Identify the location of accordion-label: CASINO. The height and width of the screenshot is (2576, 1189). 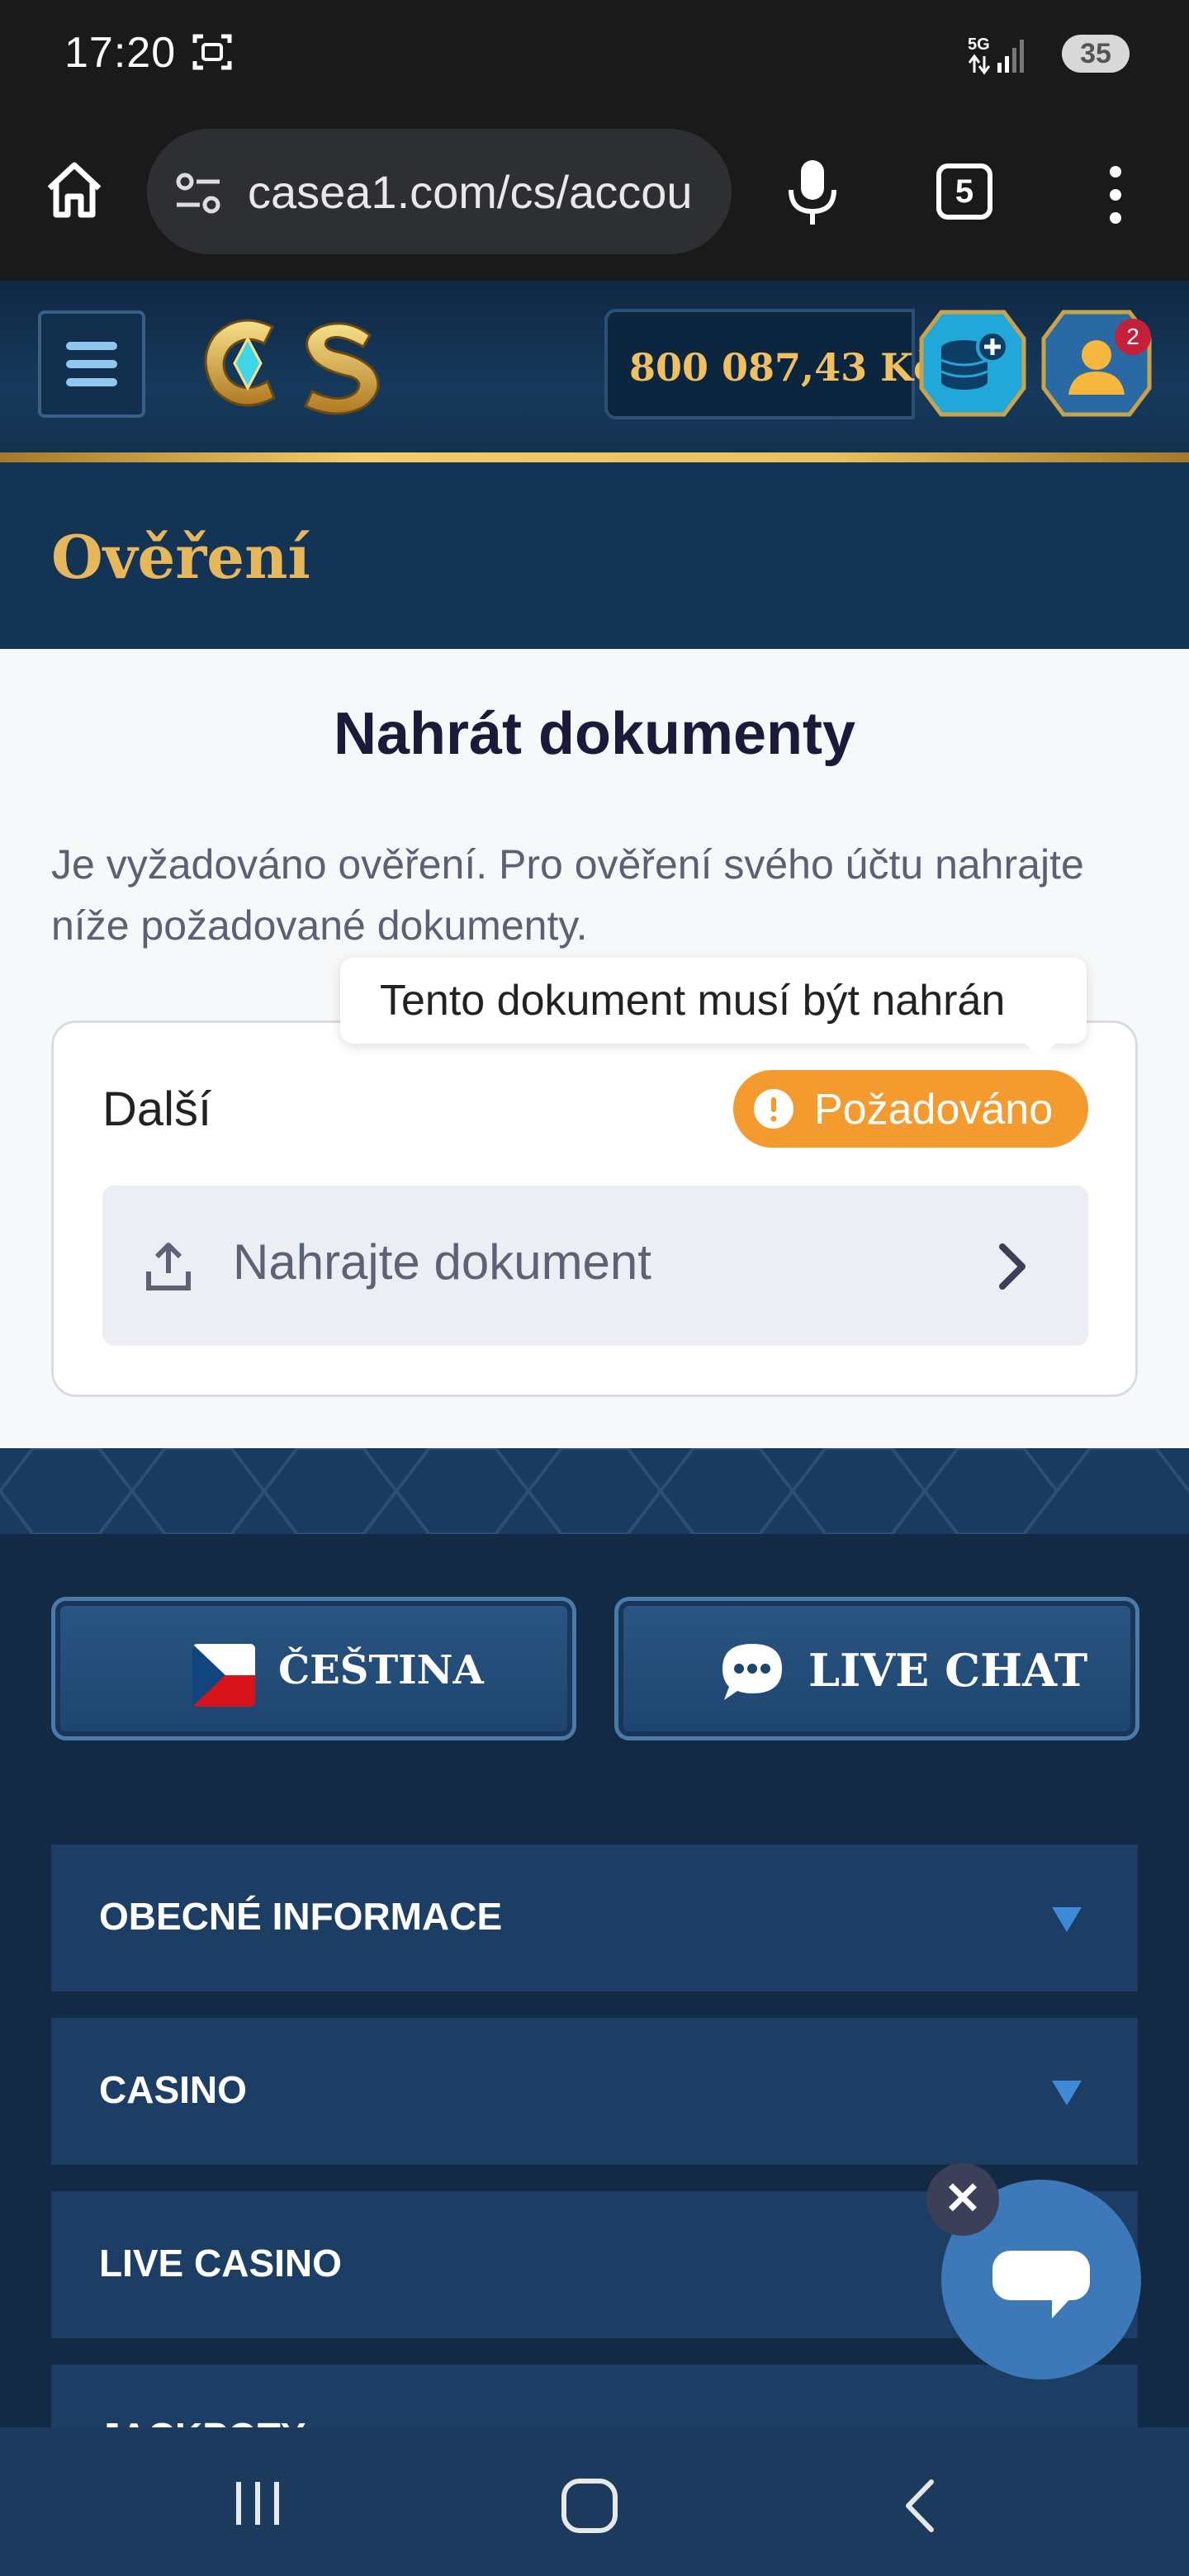
(173, 2089).